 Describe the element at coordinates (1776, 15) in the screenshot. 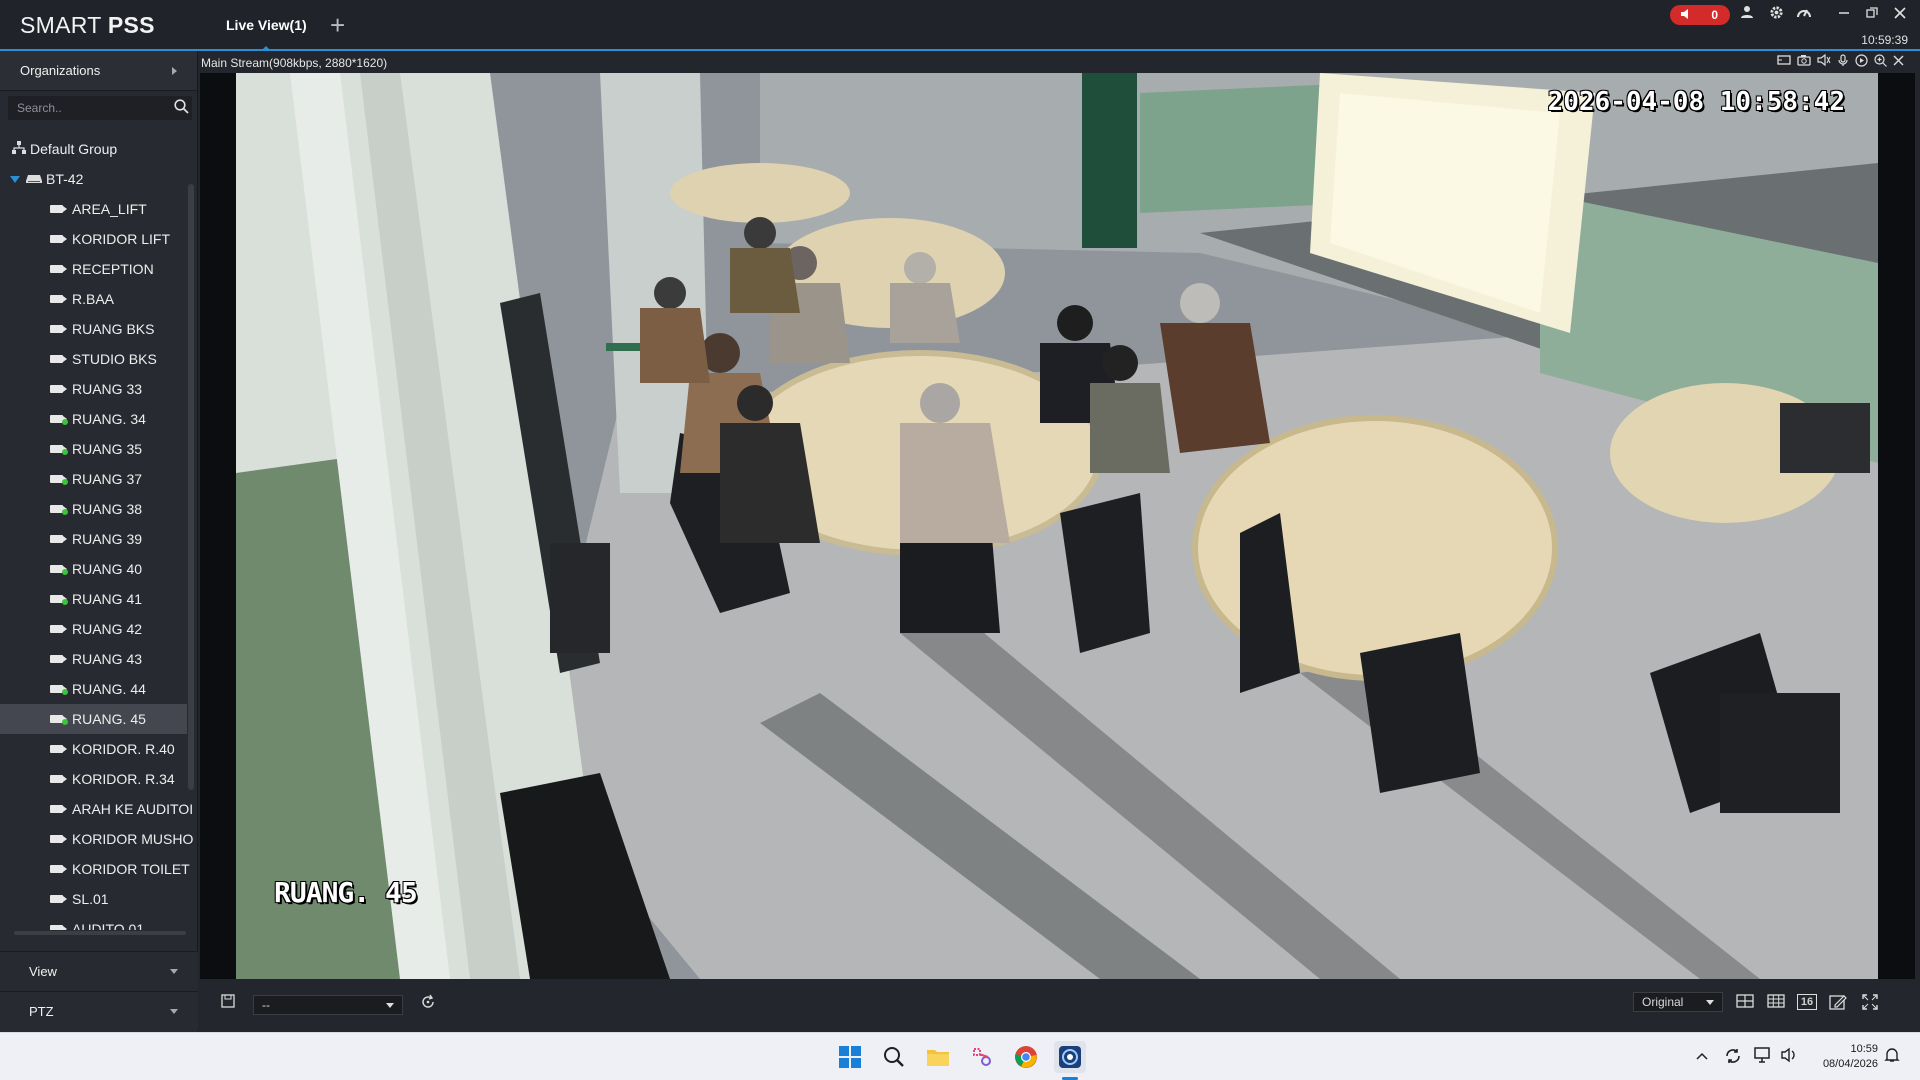

I see `gear-icon` at that location.